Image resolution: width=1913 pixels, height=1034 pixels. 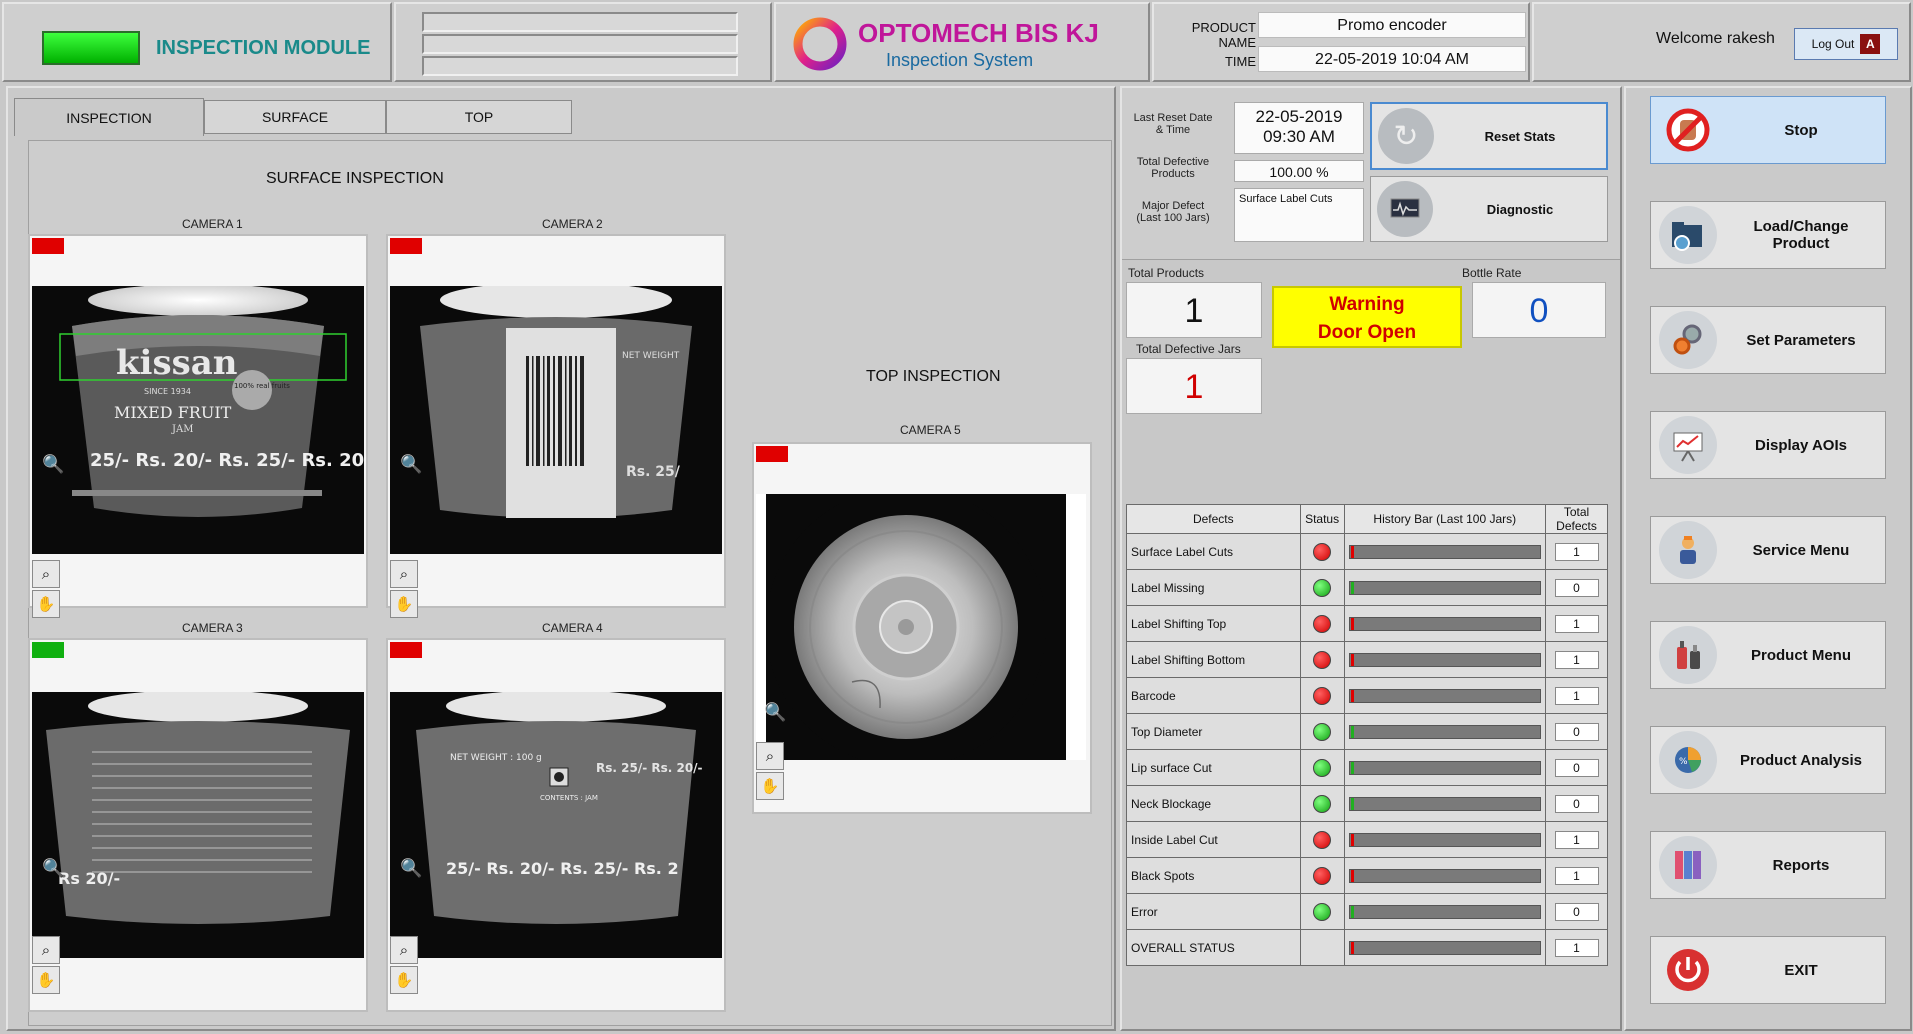 I want to click on camera-2-zoom-button: ⌕, so click(x=404, y=574).